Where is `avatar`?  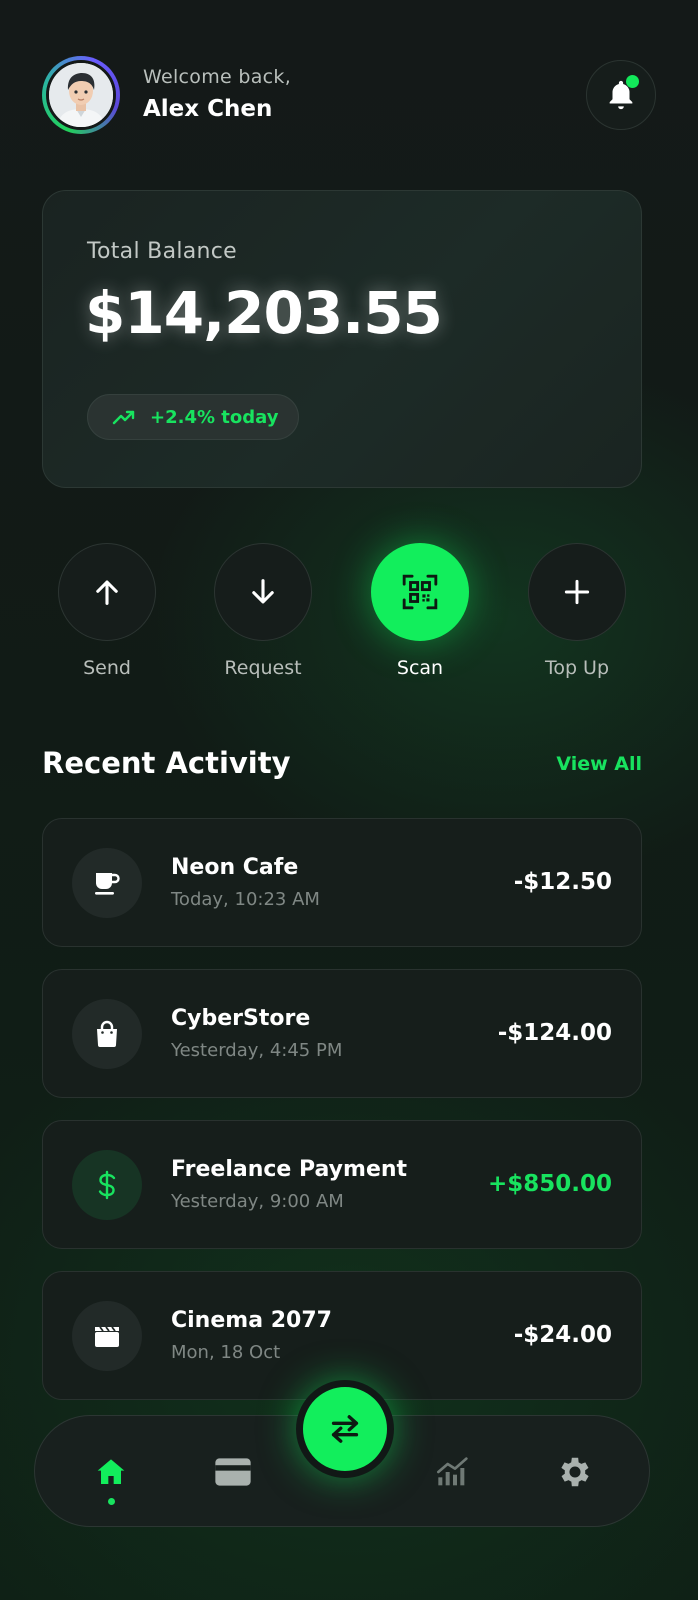 avatar is located at coordinates (81, 95).